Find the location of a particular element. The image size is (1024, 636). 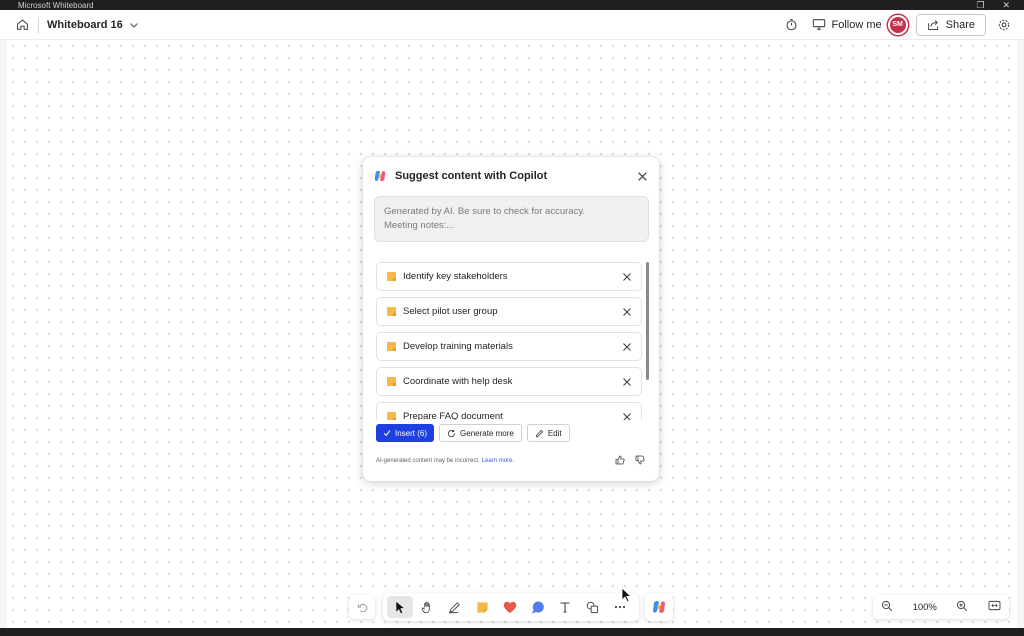

share-button: Share is located at coordinates (950, 24).